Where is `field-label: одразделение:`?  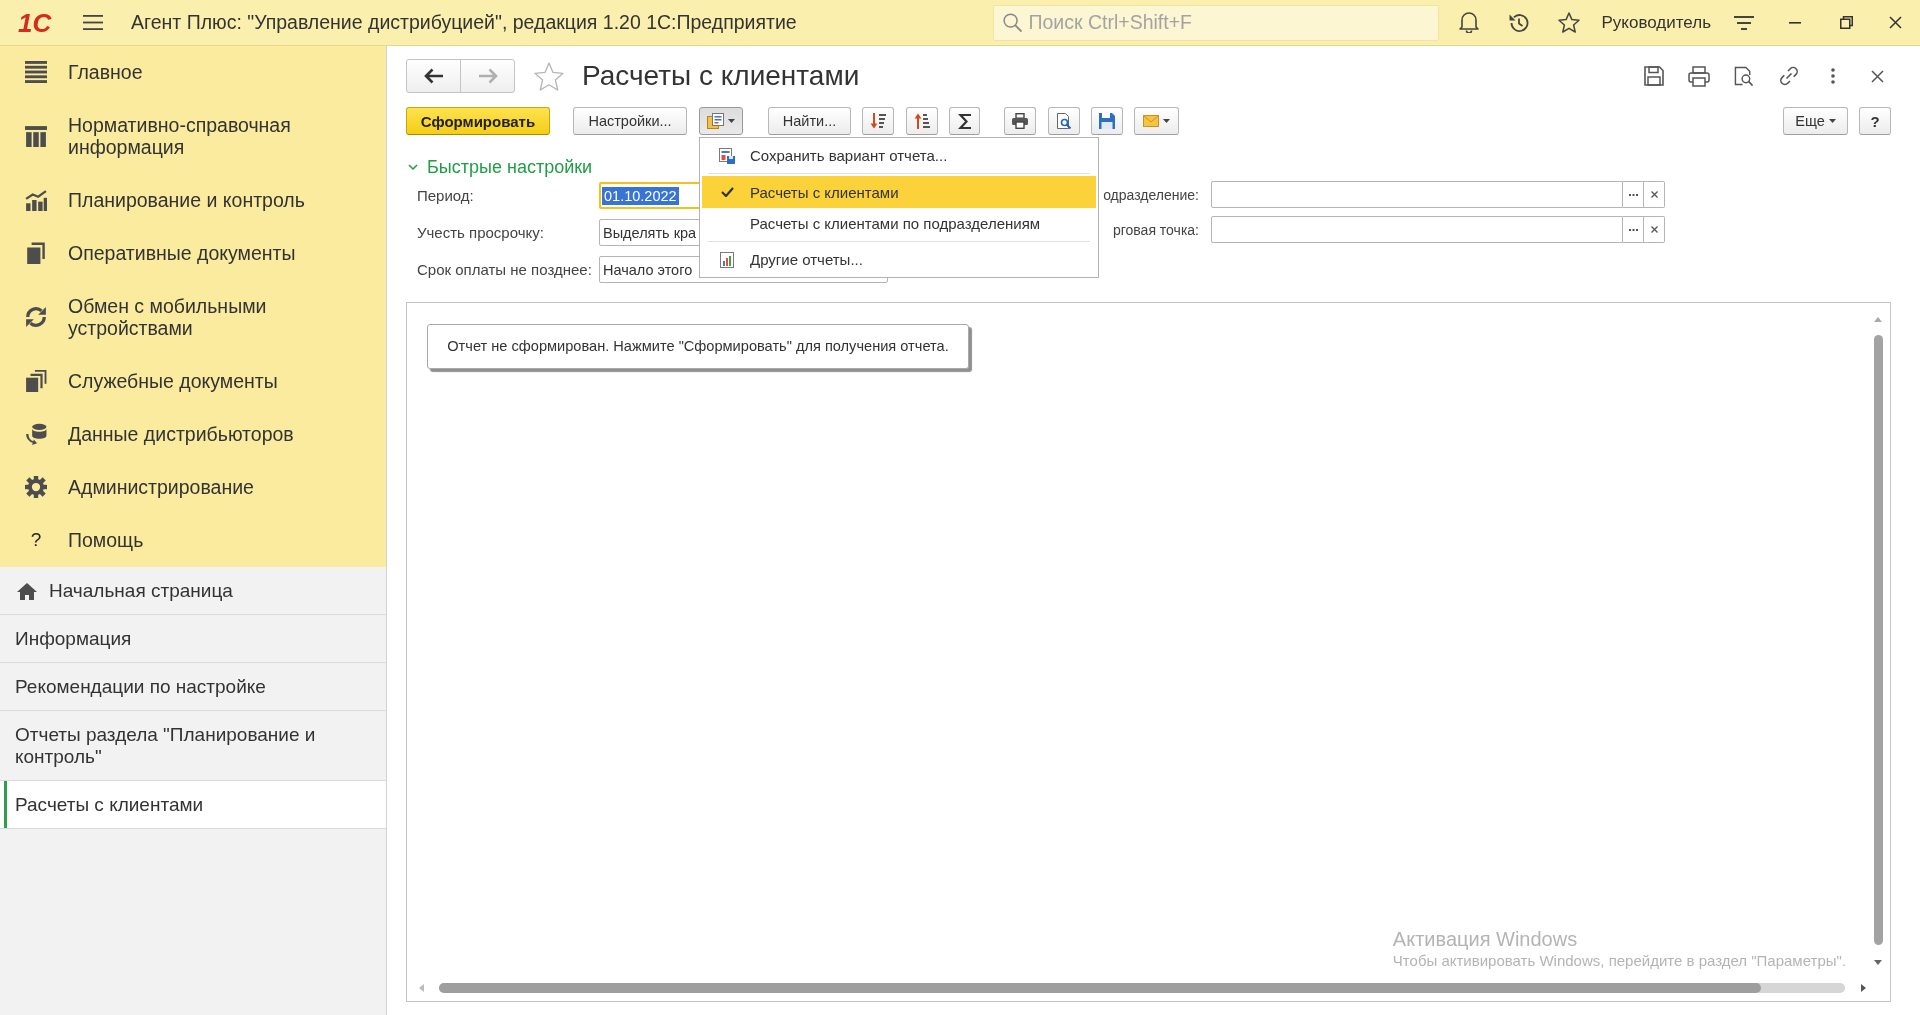 field-label: одразделение: is located at coordinates (1150, 194).